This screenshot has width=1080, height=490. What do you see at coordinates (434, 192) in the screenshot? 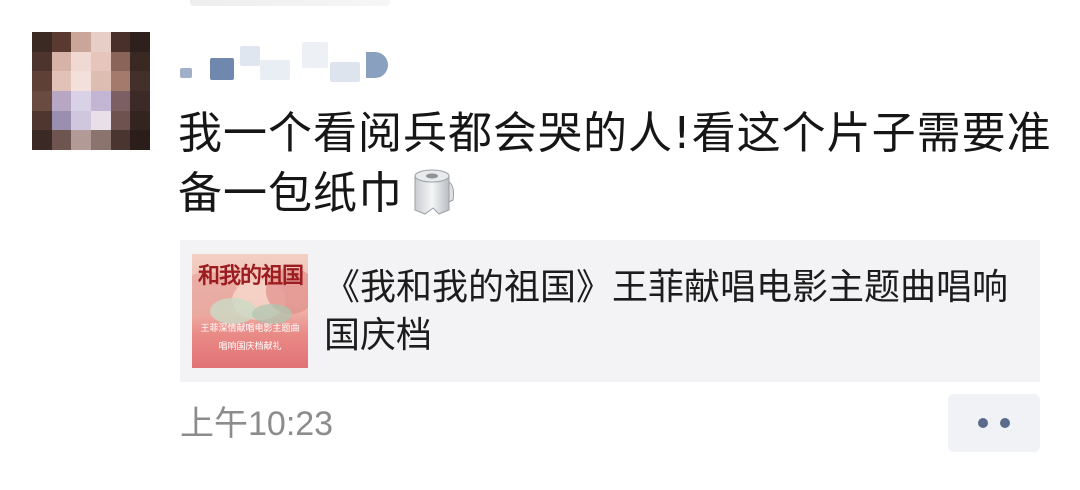
I see `toilet-paper-icon` at bounding box center [434, 192].